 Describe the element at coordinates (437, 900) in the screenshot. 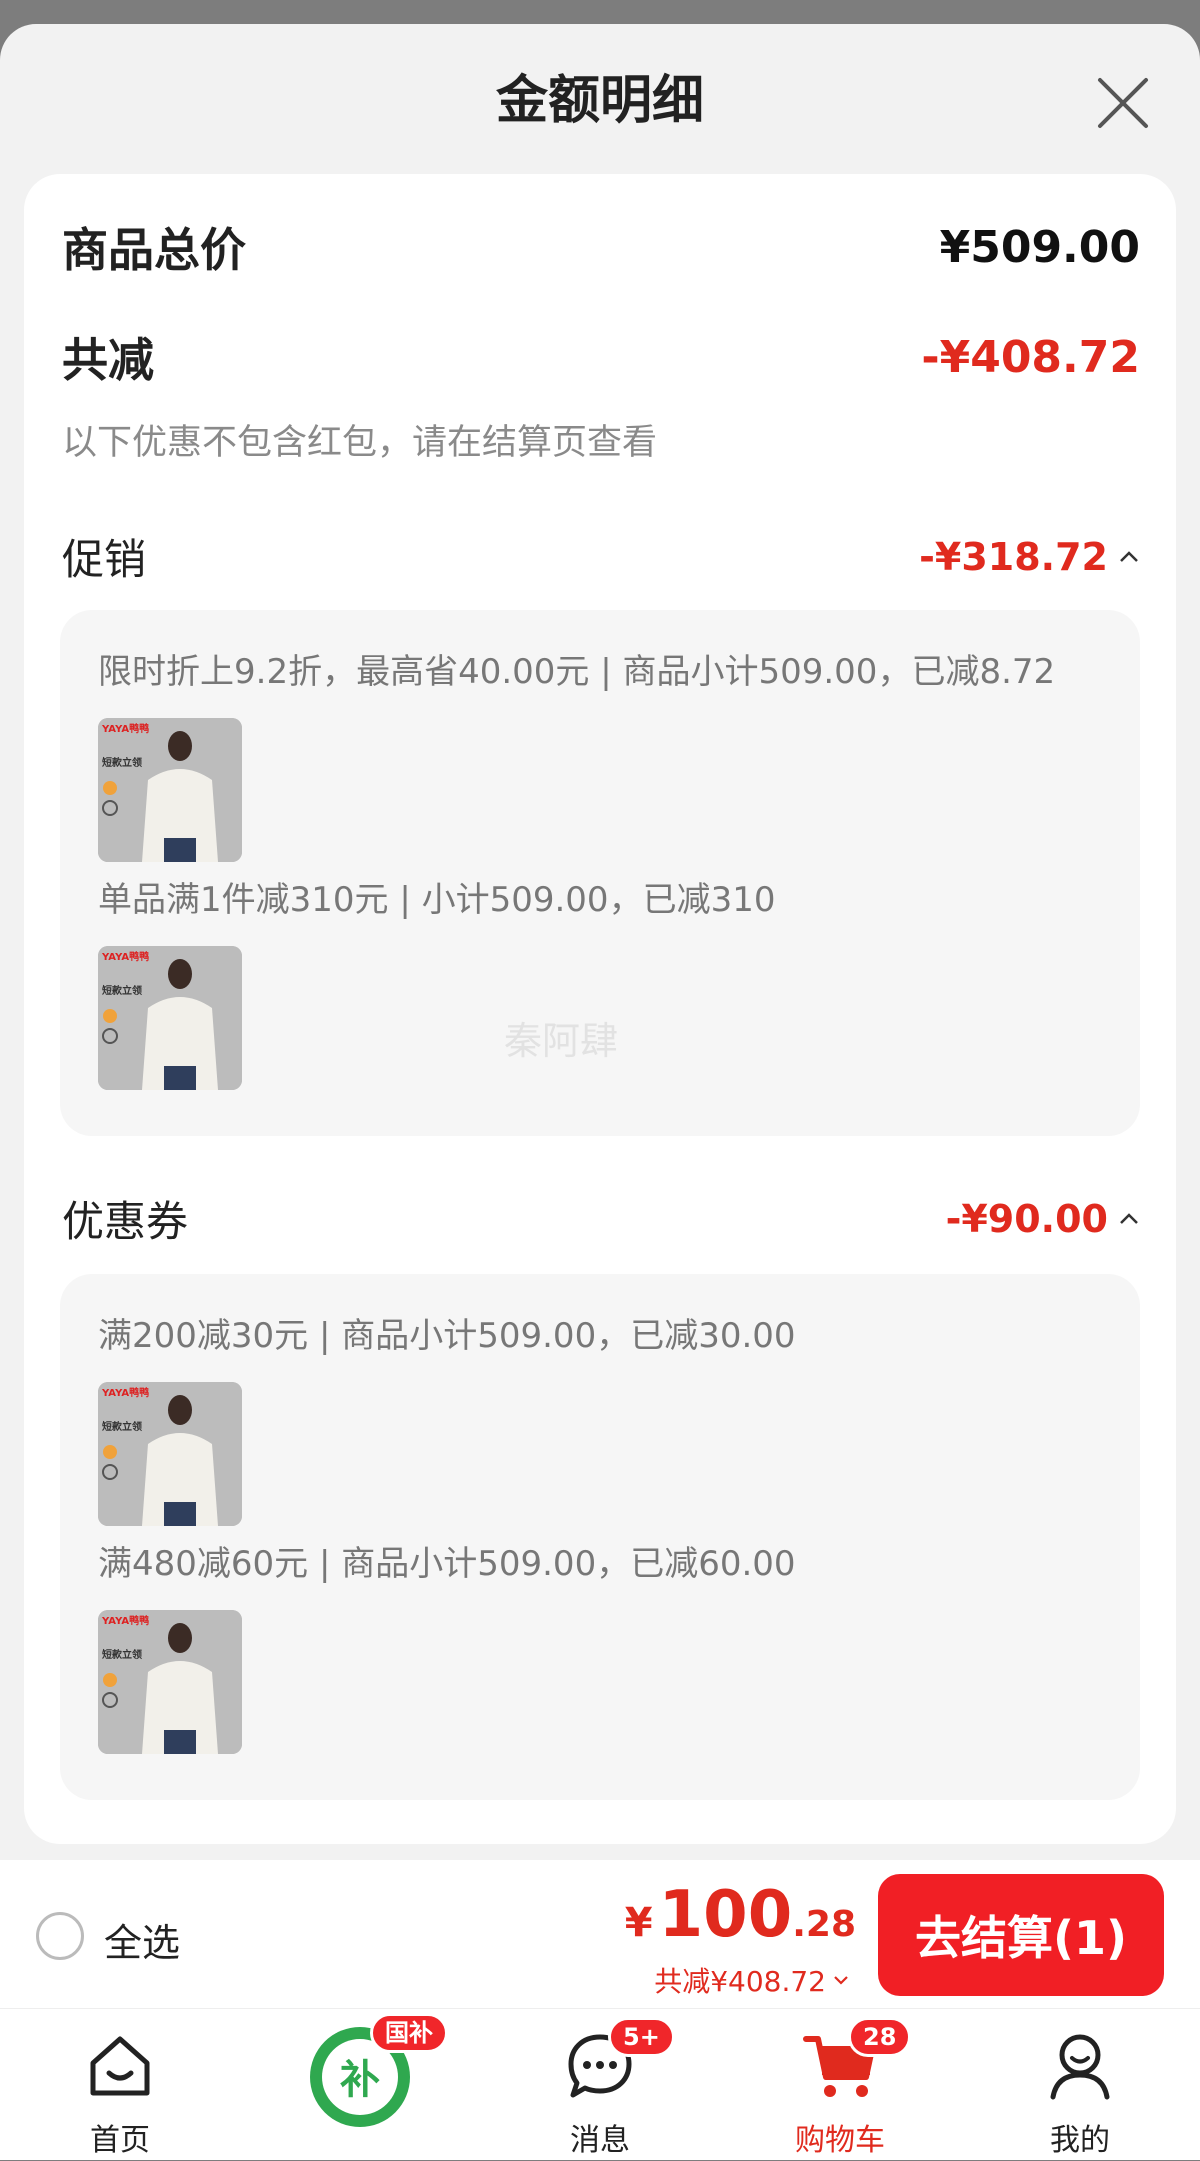

I see `promo-item-2: 单品满1件减310元 | 小计509.00，已减310` at that location.